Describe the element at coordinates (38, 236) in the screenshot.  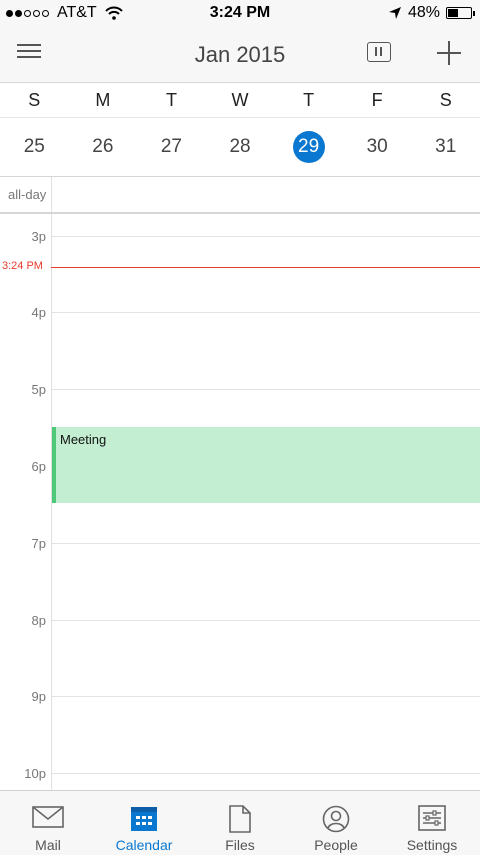
I see `hour-label: 3p` at that location.